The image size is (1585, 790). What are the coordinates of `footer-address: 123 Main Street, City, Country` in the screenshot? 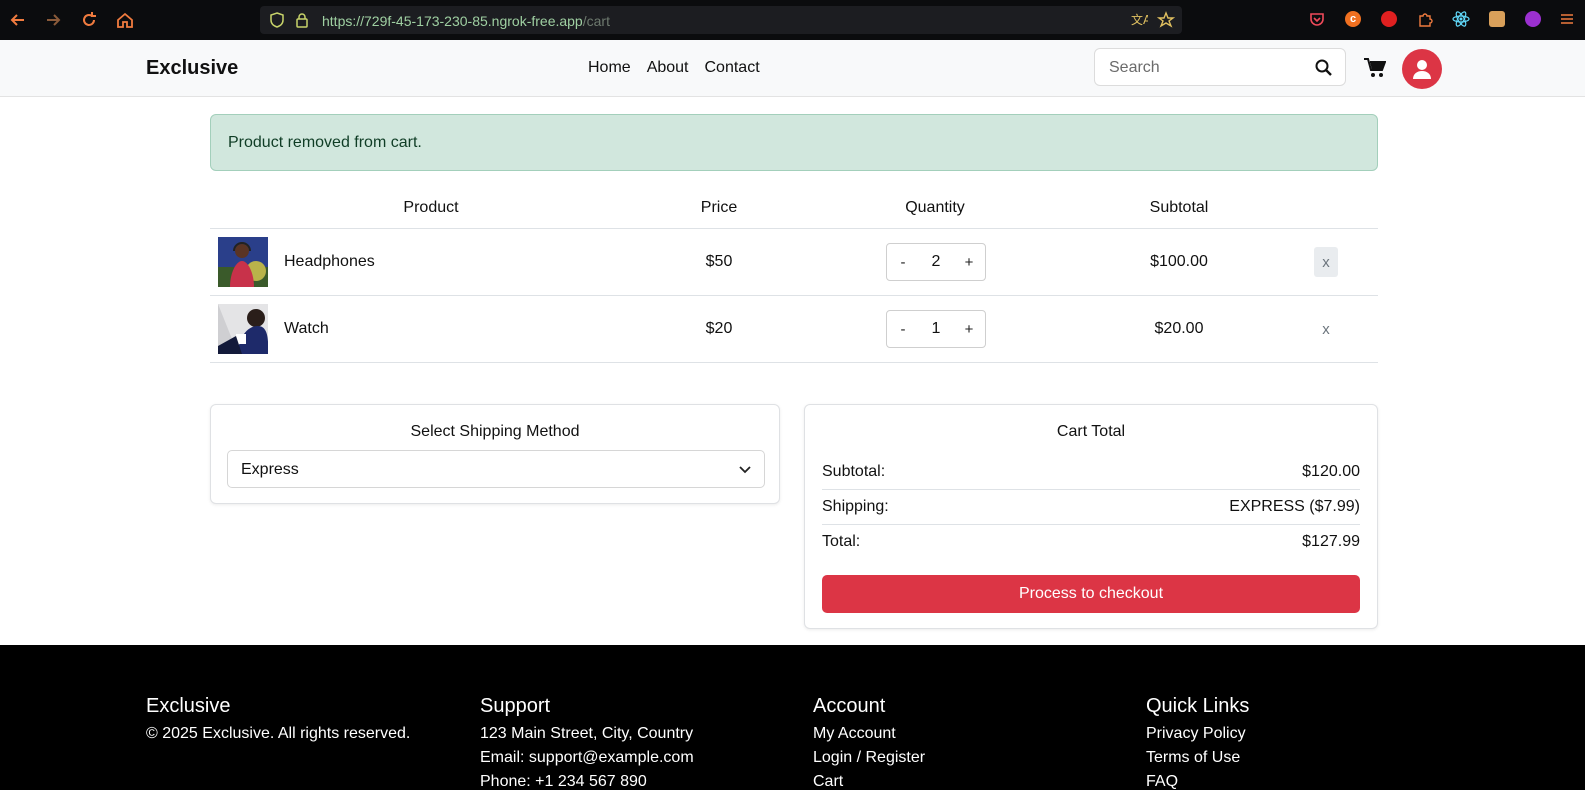 It's located at (587, 733).